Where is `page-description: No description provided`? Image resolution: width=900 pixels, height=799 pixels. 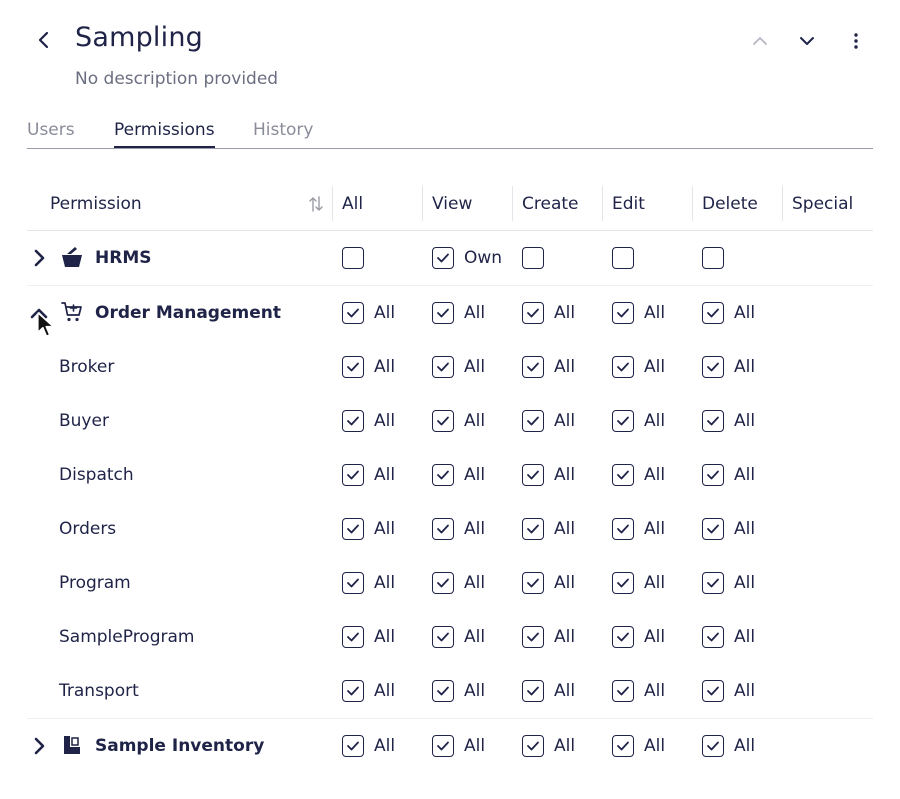
page-description: No description provided is located at coordinates (177, 79).